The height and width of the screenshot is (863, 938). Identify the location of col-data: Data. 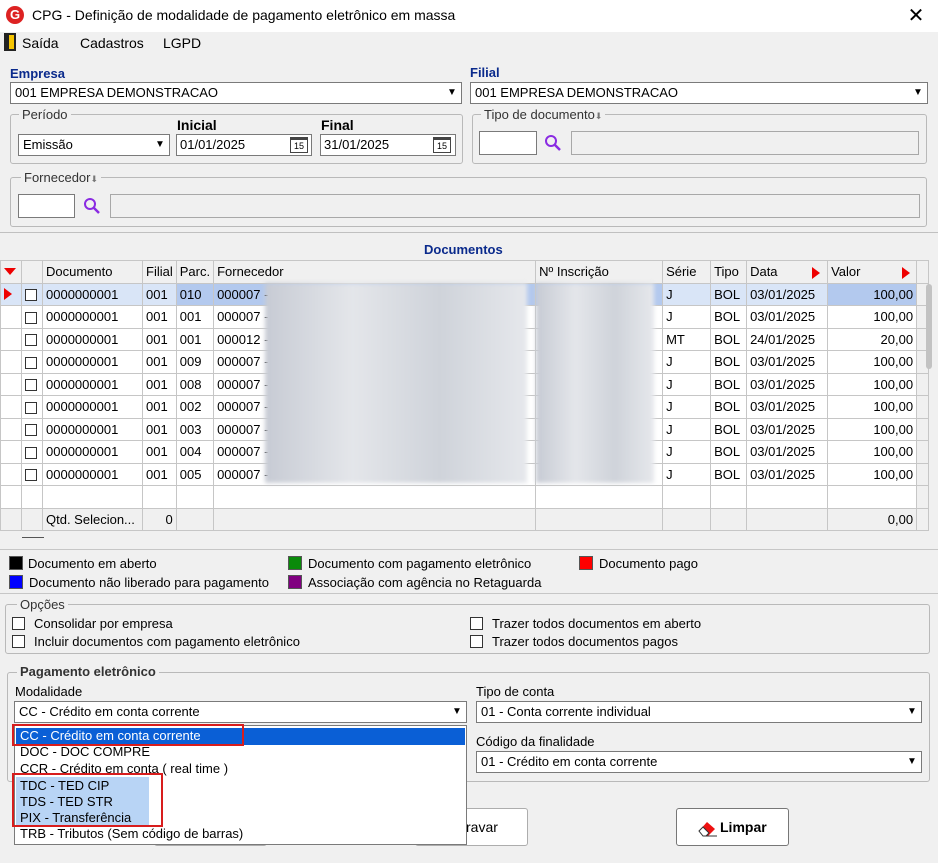
(787, 272).